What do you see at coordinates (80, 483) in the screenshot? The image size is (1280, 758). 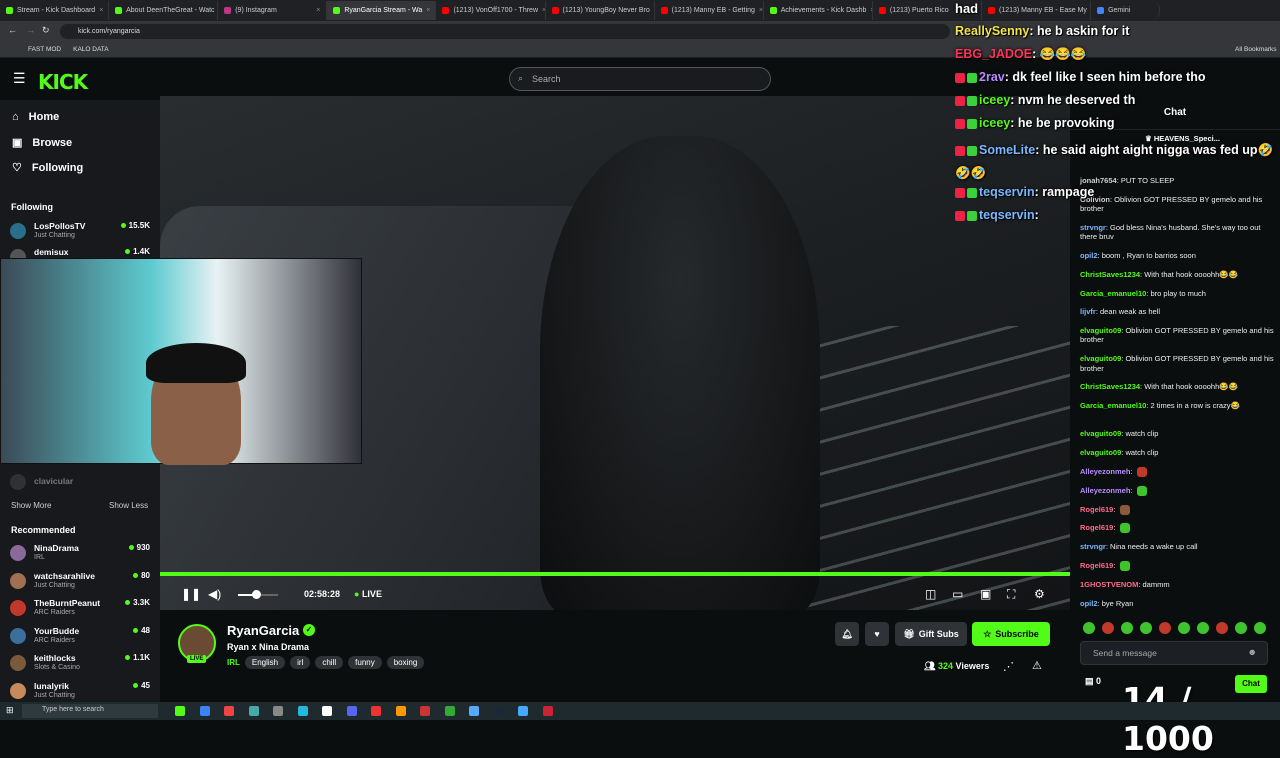 I see `offline-channel: clavicular` at bounding box center [80, 483].